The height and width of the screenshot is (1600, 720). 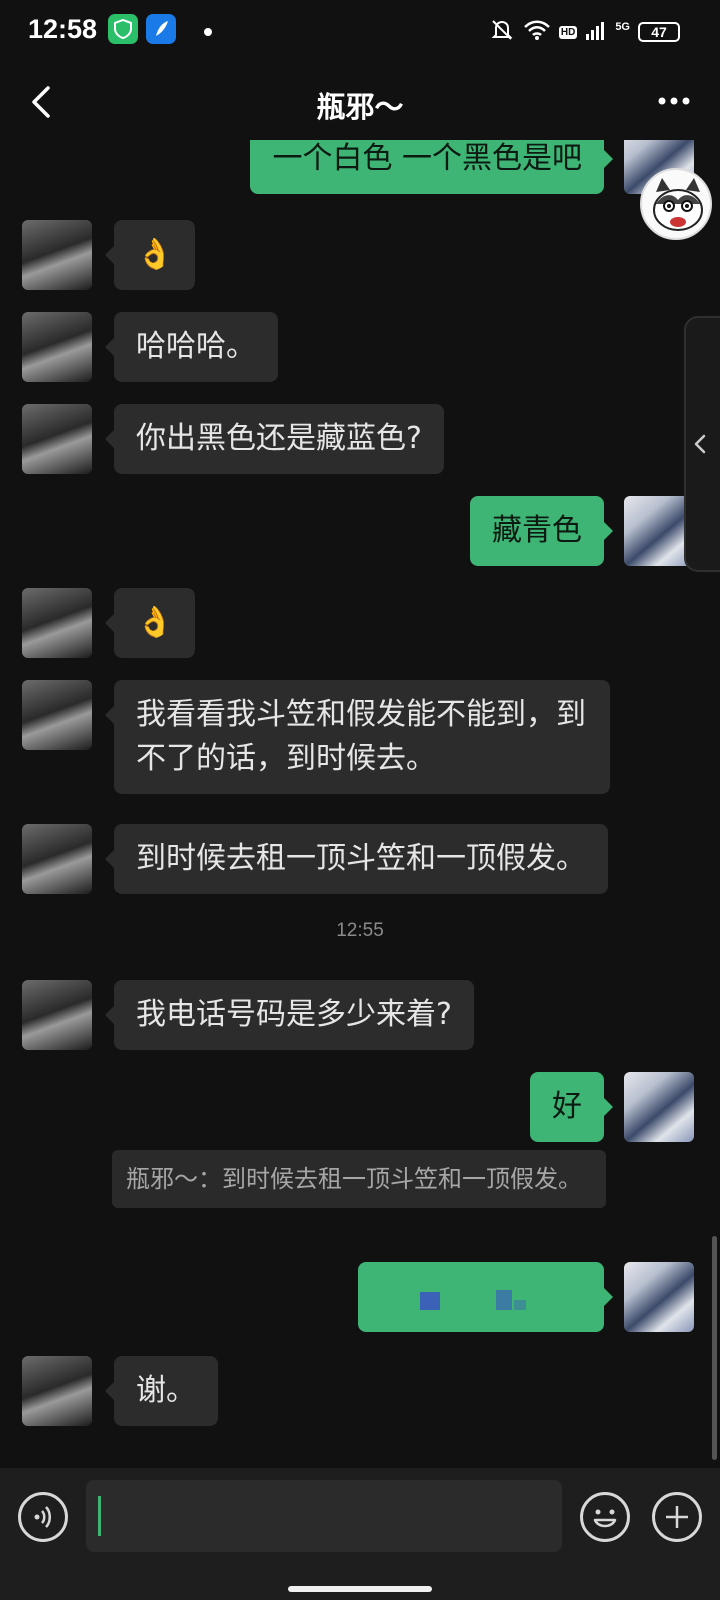 What do you see at coordinates (485, 1297) in the screenshot?
I see `message-bubble-sent` at bounding box center [485, 1297].